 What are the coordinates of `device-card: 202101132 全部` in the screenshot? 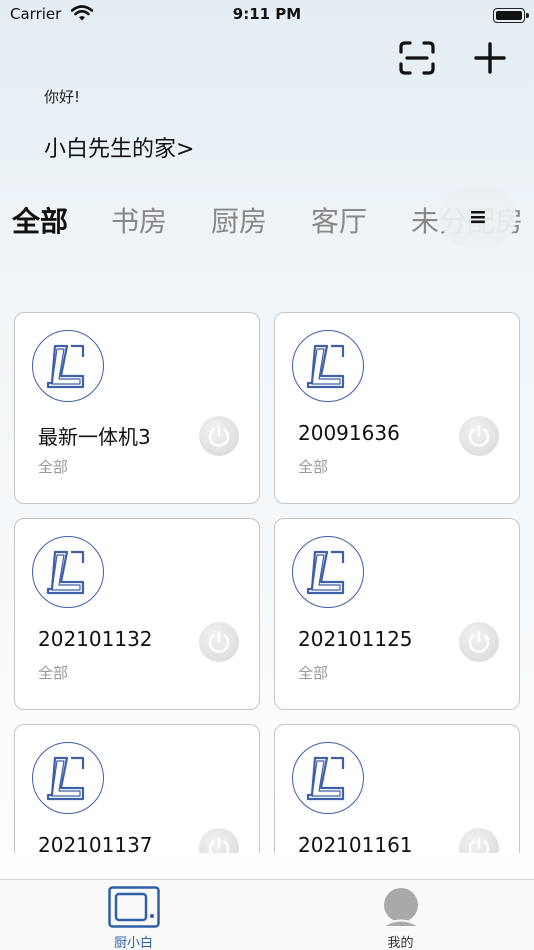 It's located at (137, 614).